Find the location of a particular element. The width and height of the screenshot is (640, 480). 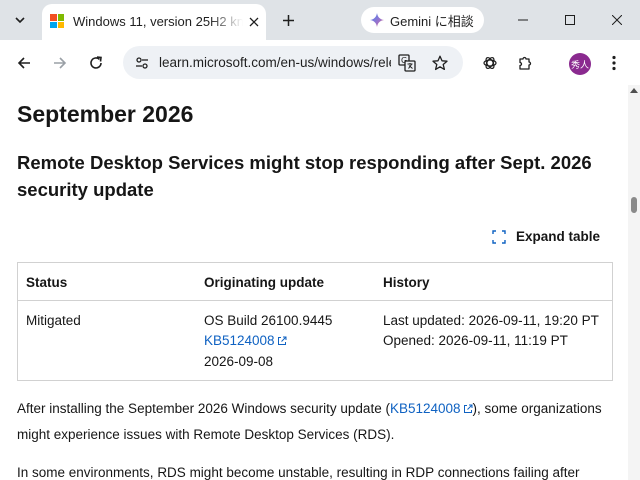

active-tab: Windows 11, version 25H2 known issues is located at coordinates (154, 22).